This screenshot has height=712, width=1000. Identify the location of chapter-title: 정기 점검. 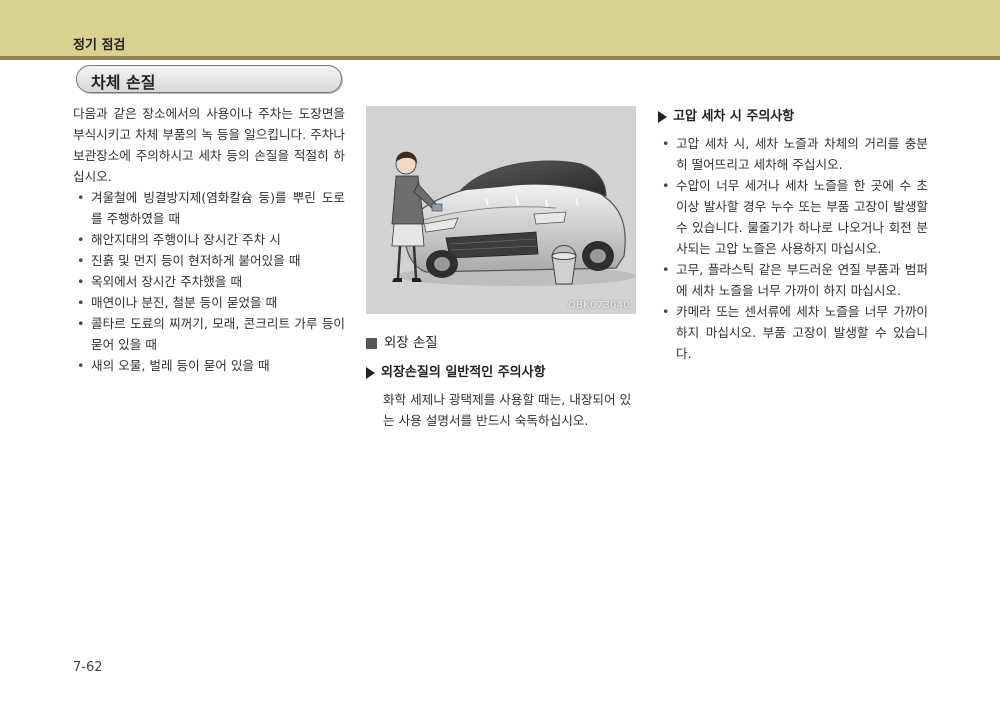
(99, 45).